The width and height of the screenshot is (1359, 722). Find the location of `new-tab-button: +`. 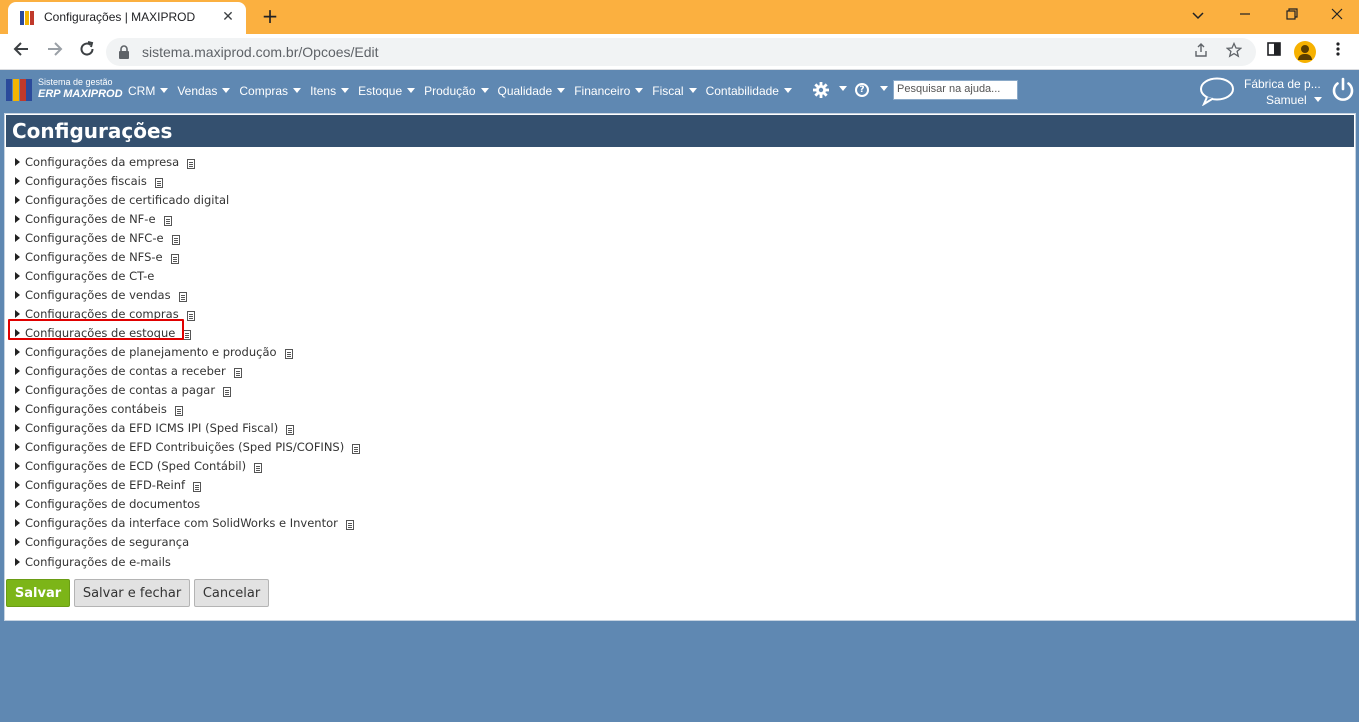

new-tab-button: + is located at coordinates (270, 17).